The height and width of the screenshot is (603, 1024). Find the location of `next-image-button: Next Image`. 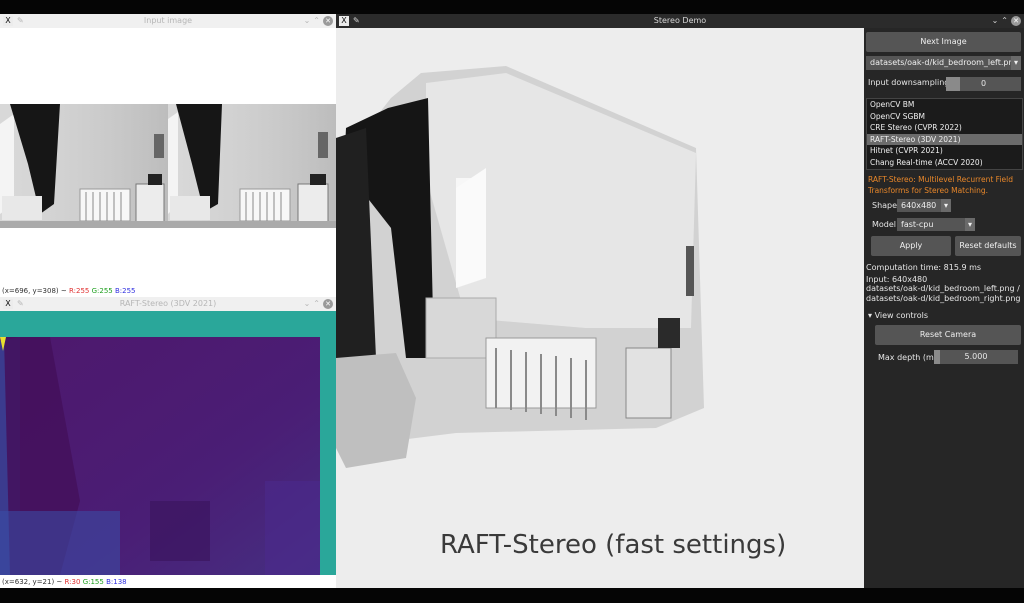

next-image-button: Next Image is located at coordinates (943, 42).